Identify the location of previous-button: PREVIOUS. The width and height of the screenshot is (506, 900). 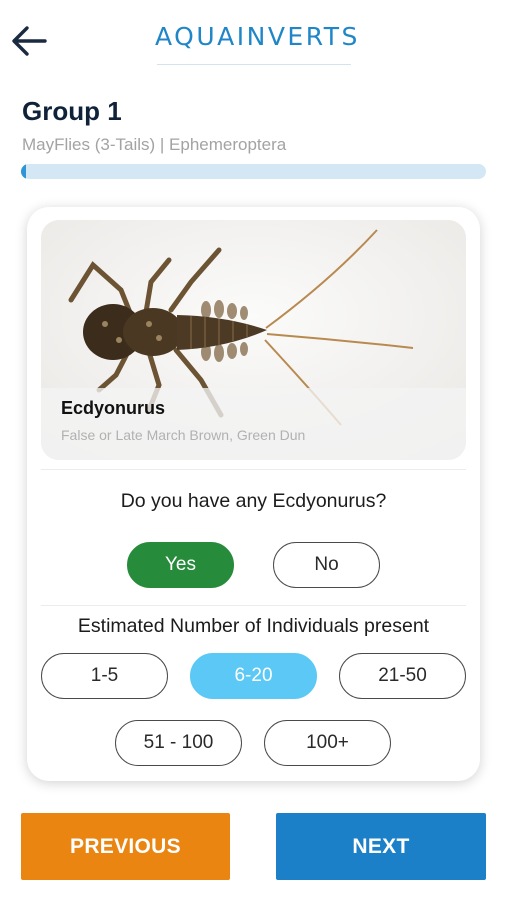
(125, 846).